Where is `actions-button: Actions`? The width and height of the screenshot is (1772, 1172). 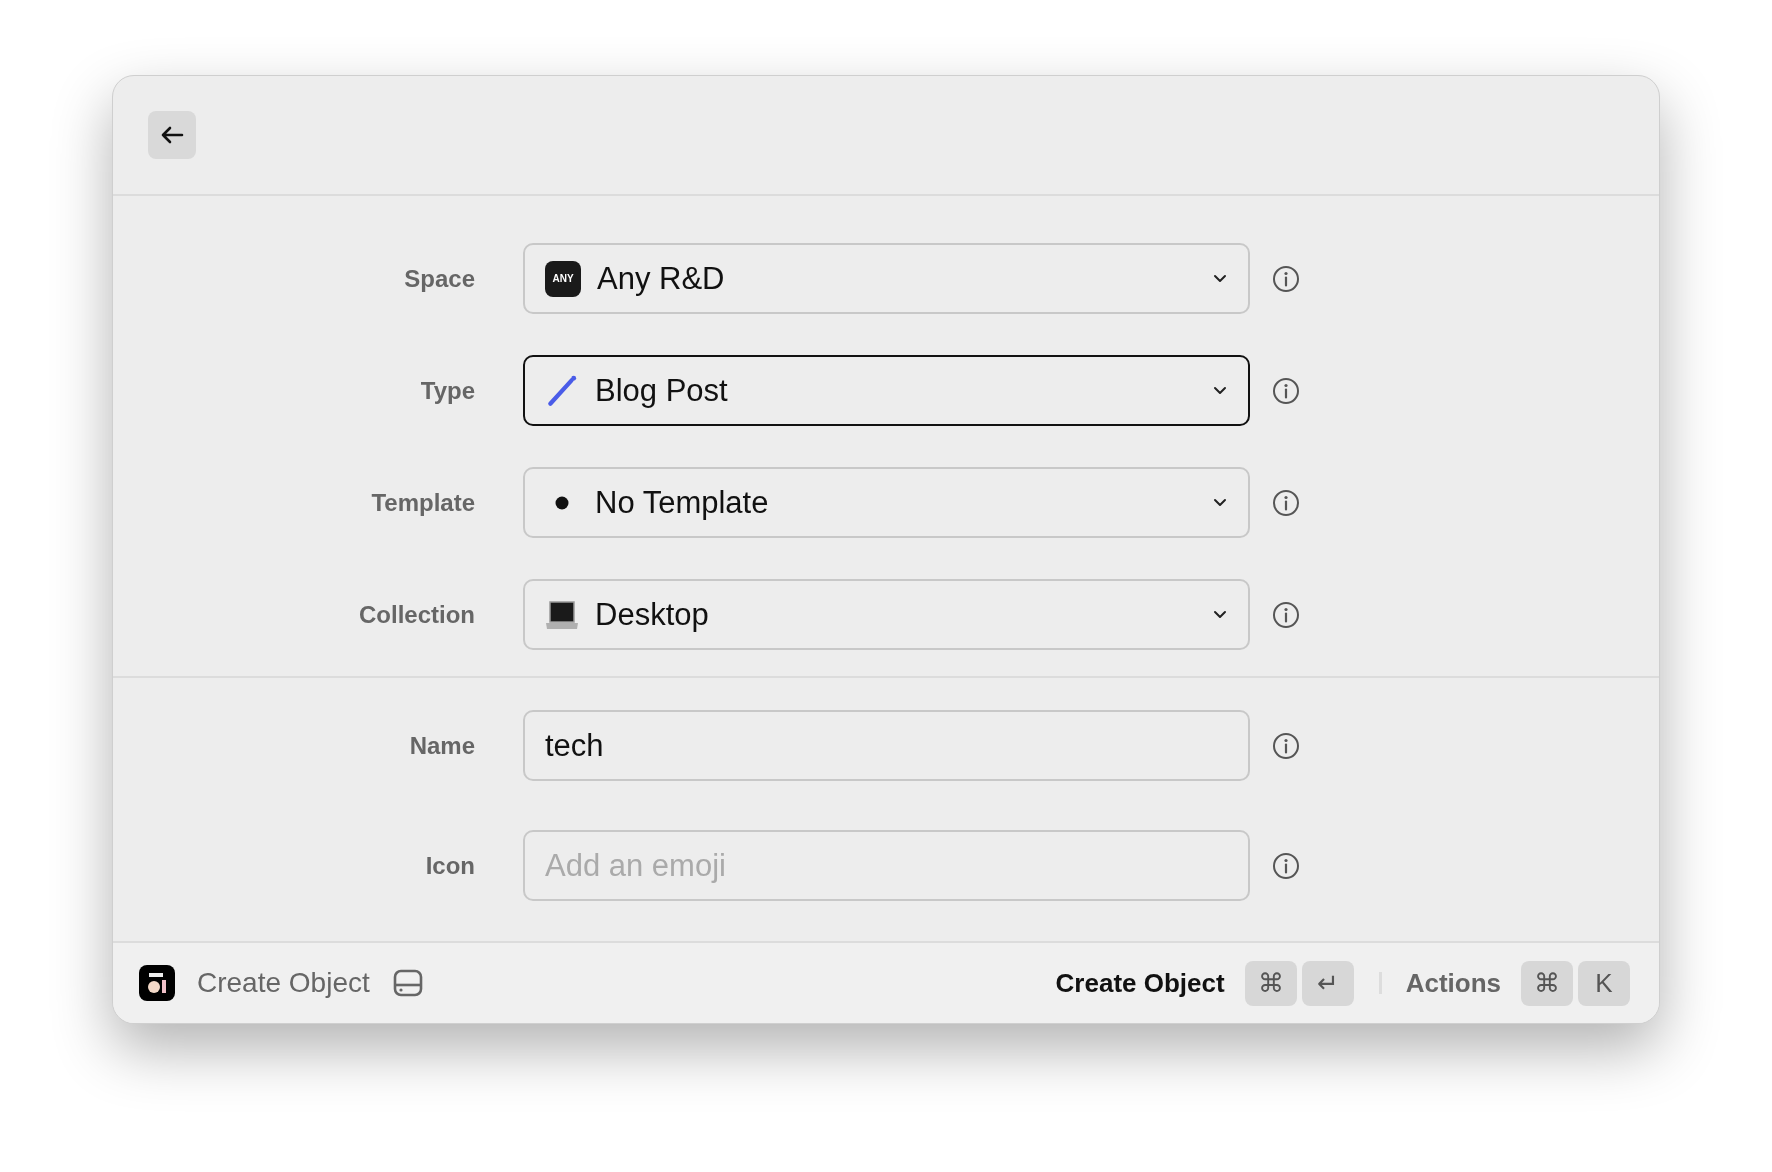
actions-button: Actions is located at coordinates (1463, 983).